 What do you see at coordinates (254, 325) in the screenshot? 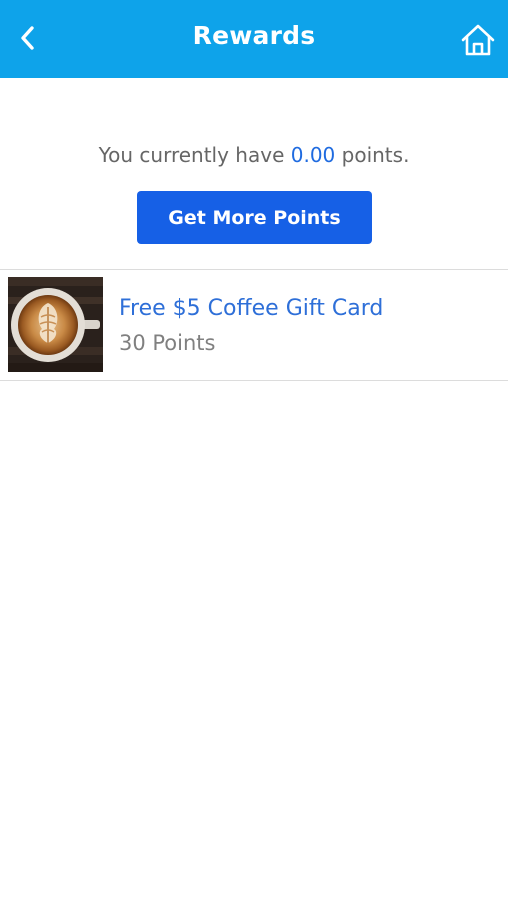
I see `reward-list-item: Free $5 Coffee Gift Card 30 Points` at bounding box center [254, 325].